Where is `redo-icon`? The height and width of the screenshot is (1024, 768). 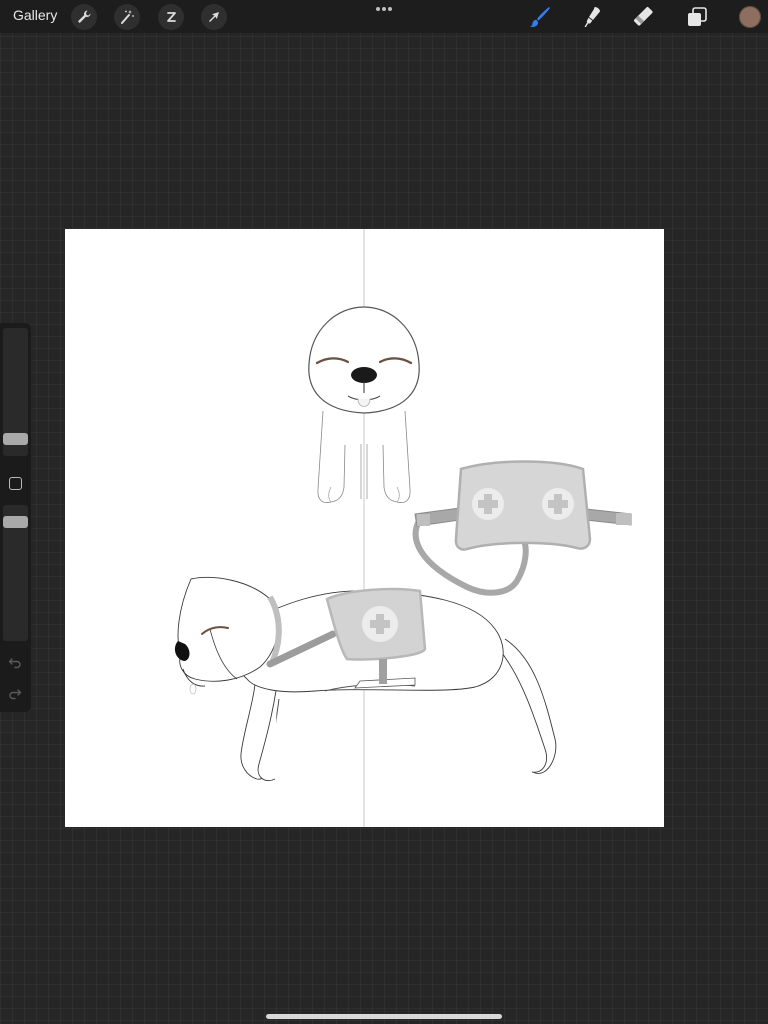 redo-icon is located at coordinates (15, 694).